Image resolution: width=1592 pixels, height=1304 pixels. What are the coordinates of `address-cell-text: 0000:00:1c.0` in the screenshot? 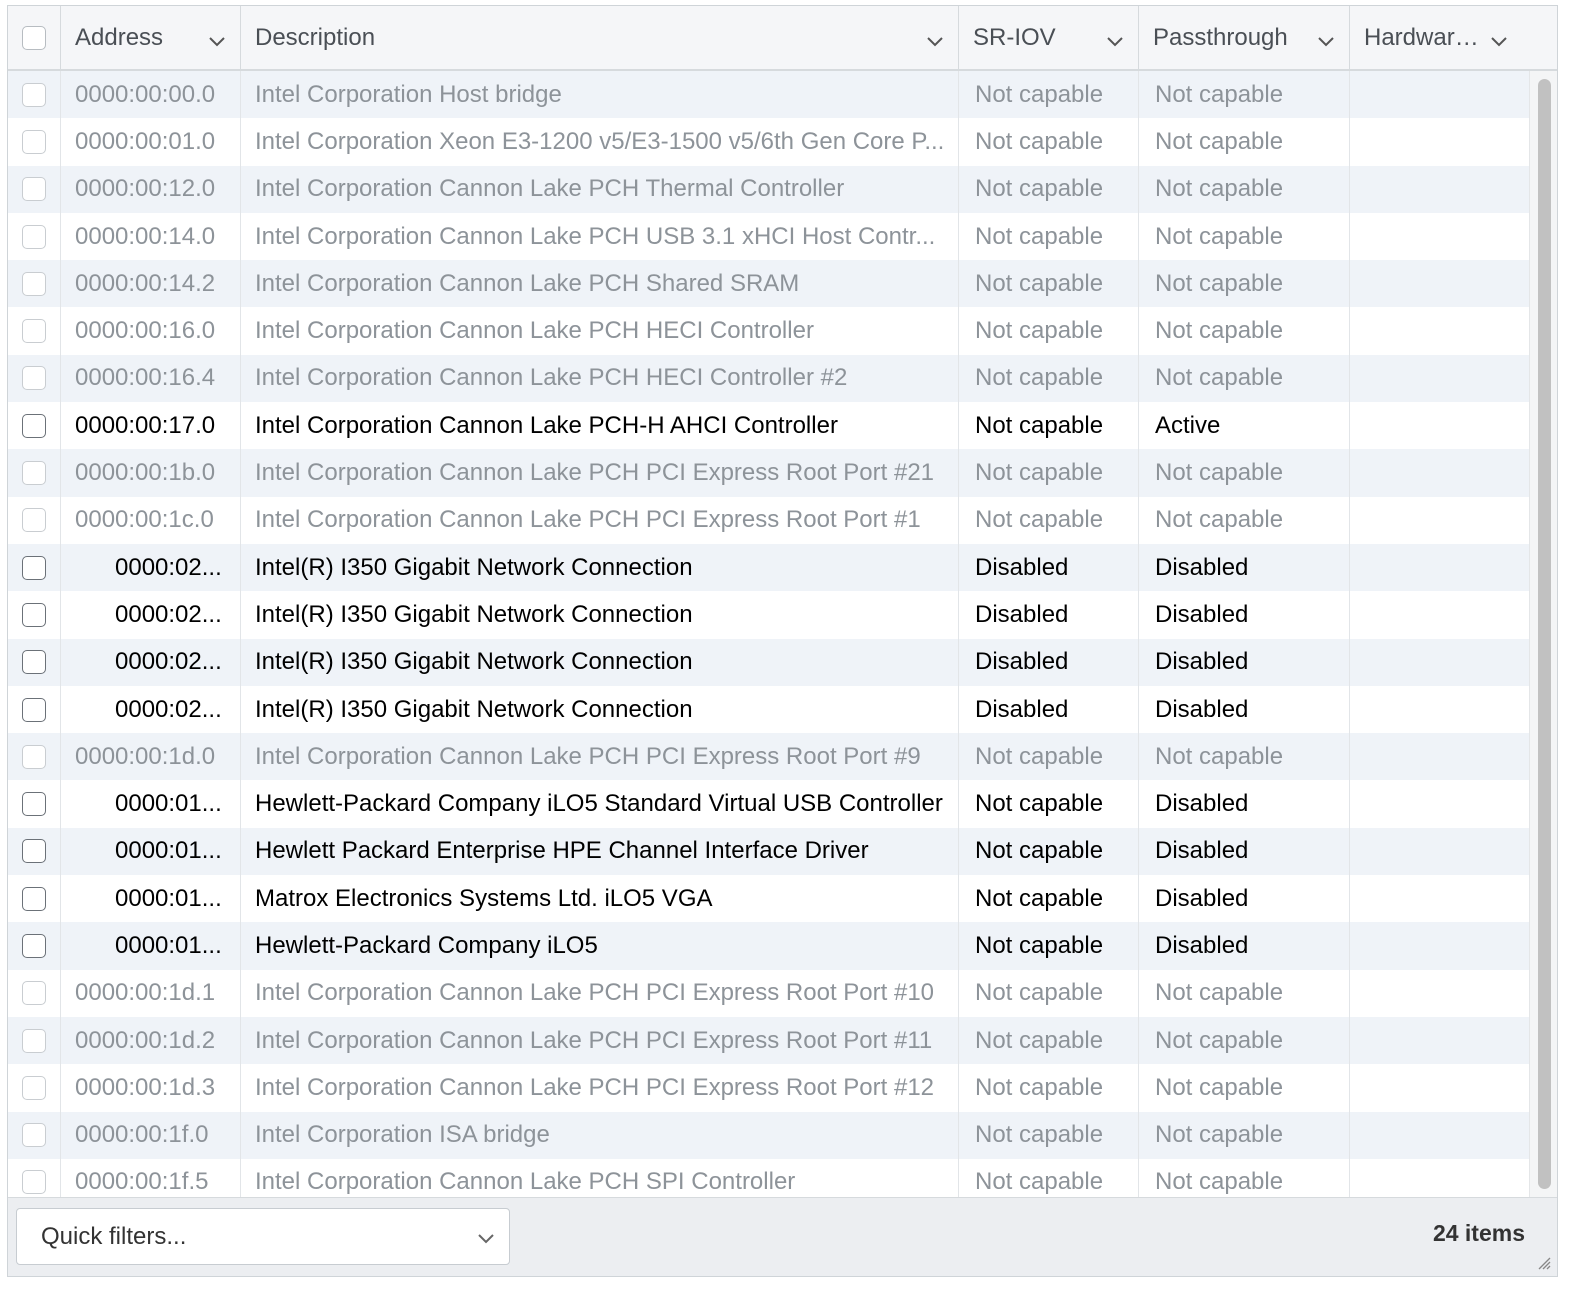 It's located at (144, 520).